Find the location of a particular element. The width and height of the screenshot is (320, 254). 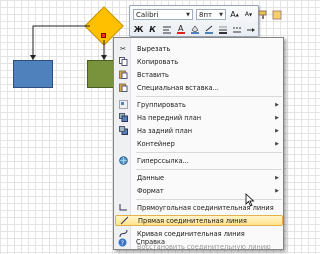

paste-icon is located at coordinates (123, 74).